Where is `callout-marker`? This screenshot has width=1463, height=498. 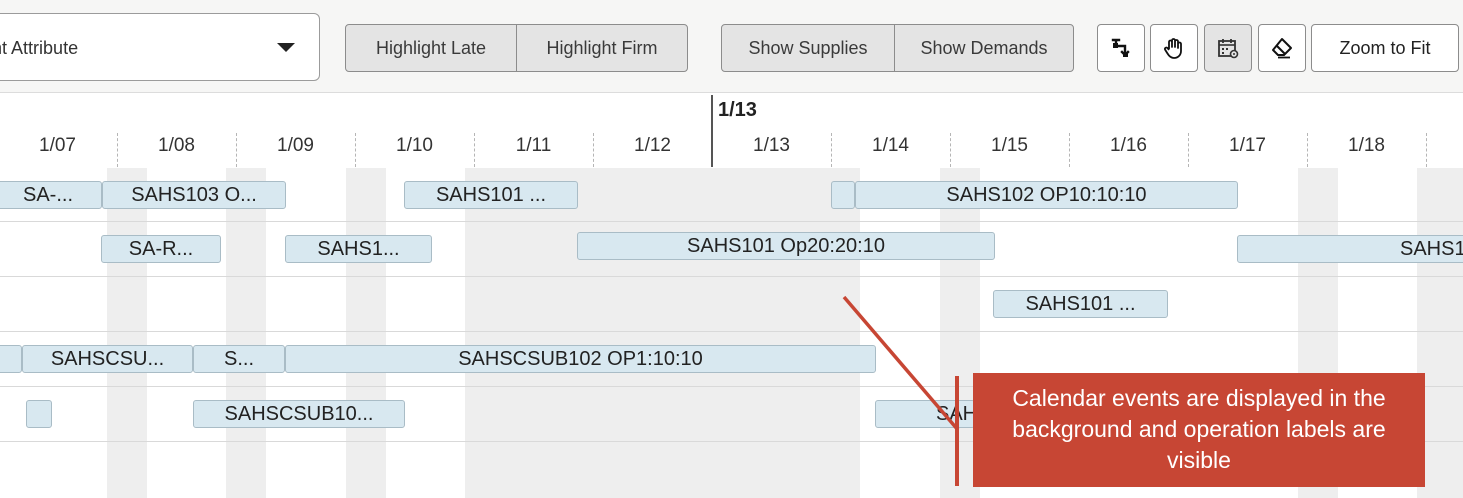 callout-marker is located at coordinates (957, 431).